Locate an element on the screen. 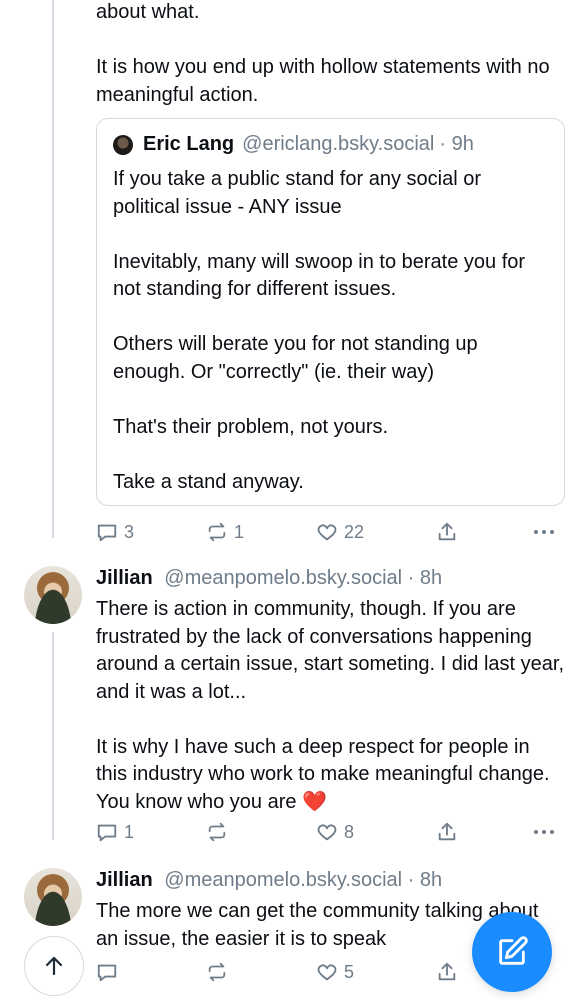 The image size is (585, 1000). thread-line-middle is located at coordinates (53, 736).